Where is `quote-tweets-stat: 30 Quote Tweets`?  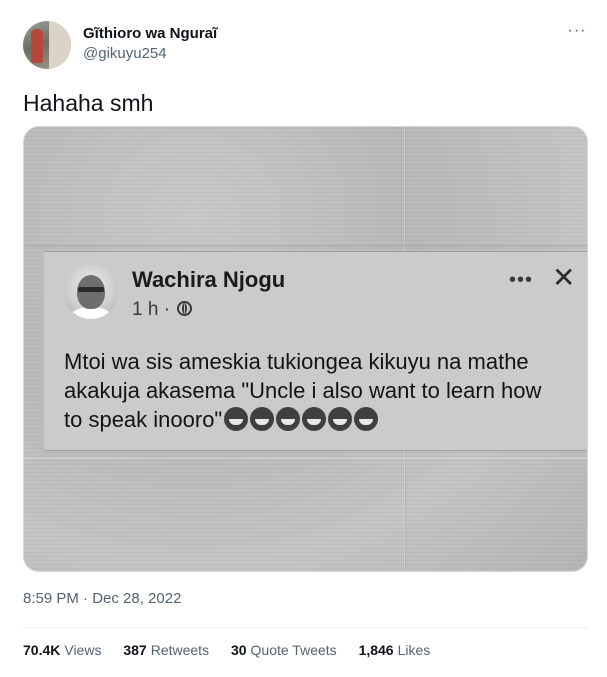
quote-tweets-stat: 30 Quote Tweets is located at coordinates (284, 650).